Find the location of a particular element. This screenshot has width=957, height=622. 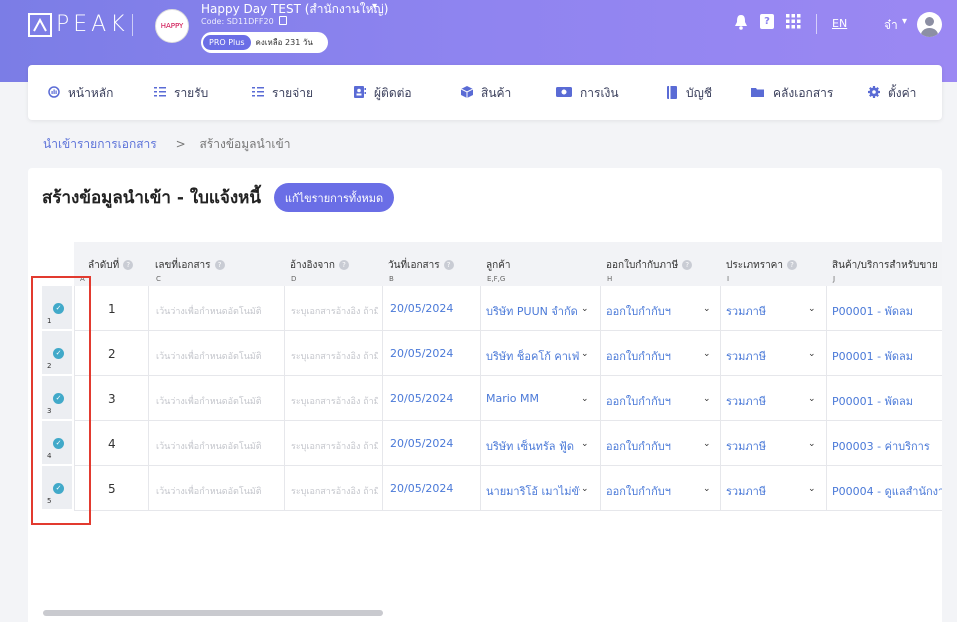

customer-select: Mario MM is located at coordinates (533, 398).